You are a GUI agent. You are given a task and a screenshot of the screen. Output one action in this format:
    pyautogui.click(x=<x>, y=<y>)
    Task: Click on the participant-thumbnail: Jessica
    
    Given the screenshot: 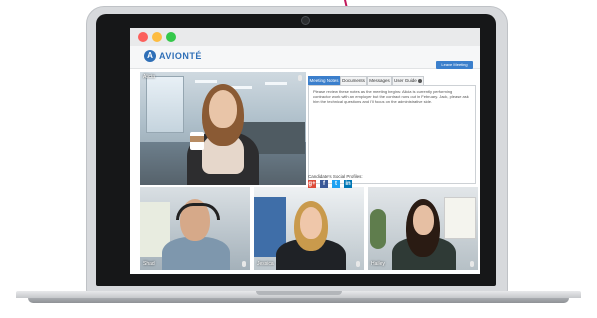 What is the action you would take?
    pyautogui.click(x=309, y=228)
    